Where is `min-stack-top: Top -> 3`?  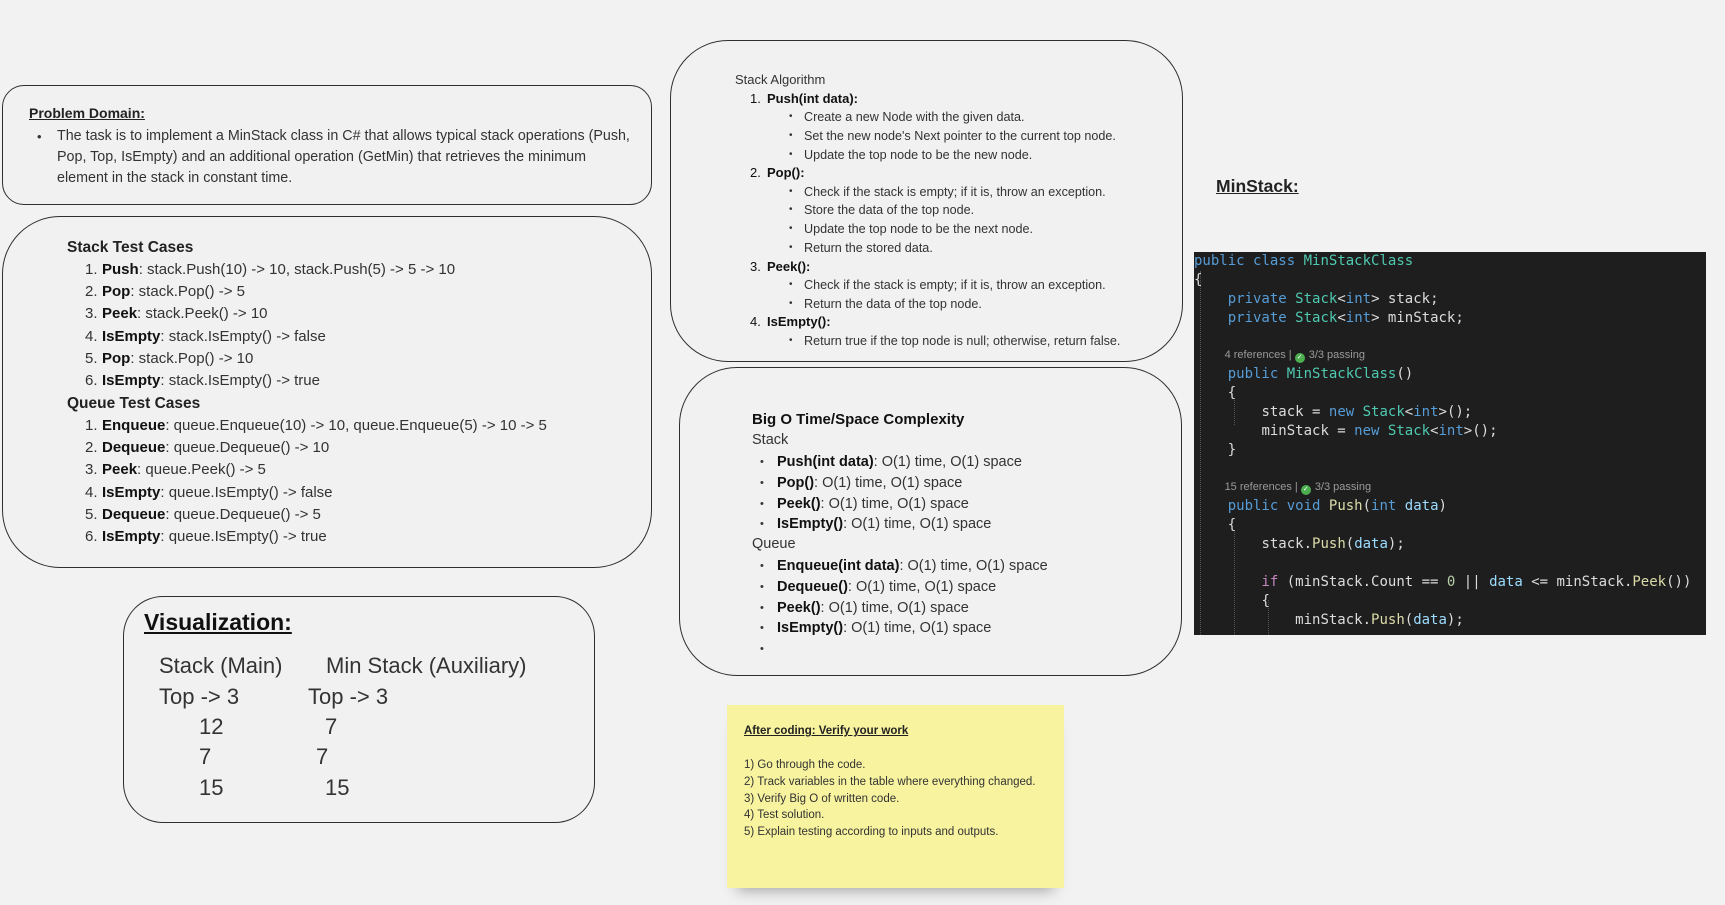
min-stack-top: Top -> 3 is located at coordinates (348, 696).